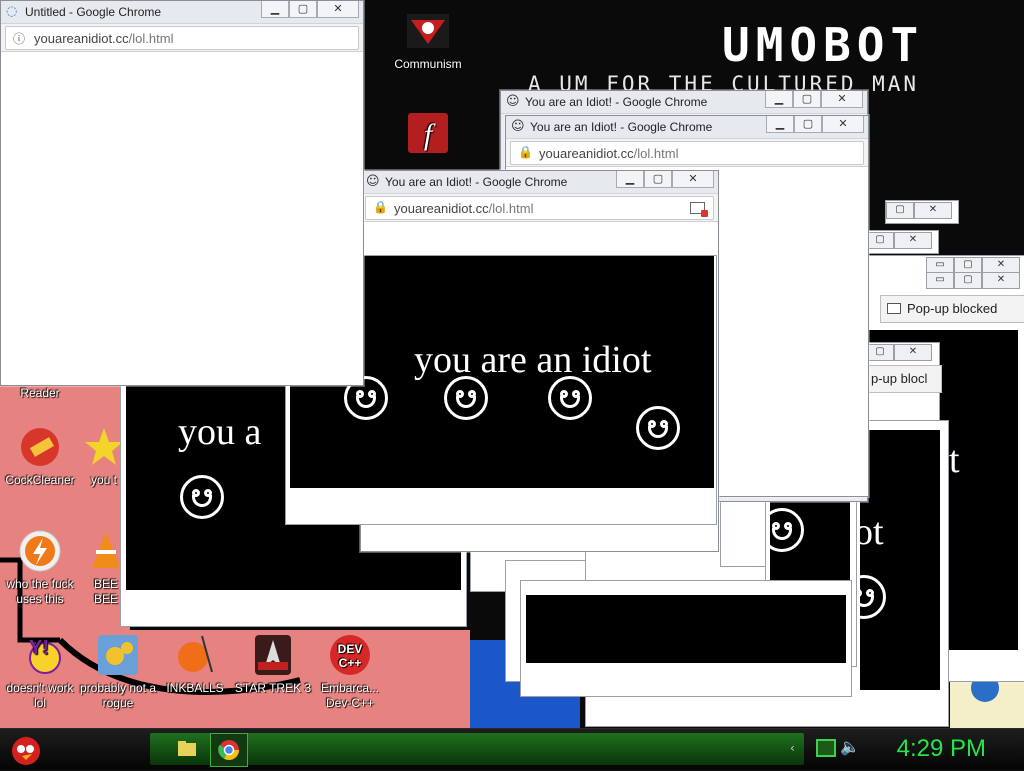 Image resolution: width=1024 pixels, height=771 pixels. I want to click on desktop-icon-star-trek: STAR TREK 3, so click(273, 664).